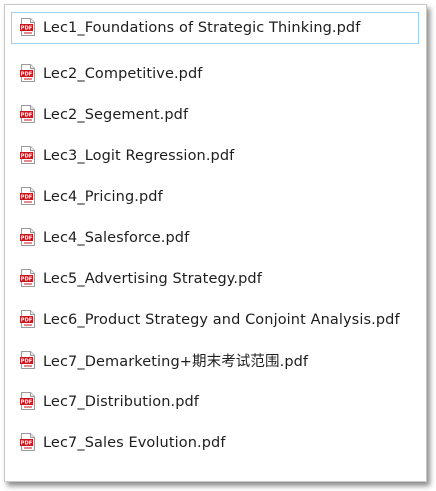  I want to click on file-item-11: PDF Lec7_Sales Evolution.pdf, so click(215, 442).